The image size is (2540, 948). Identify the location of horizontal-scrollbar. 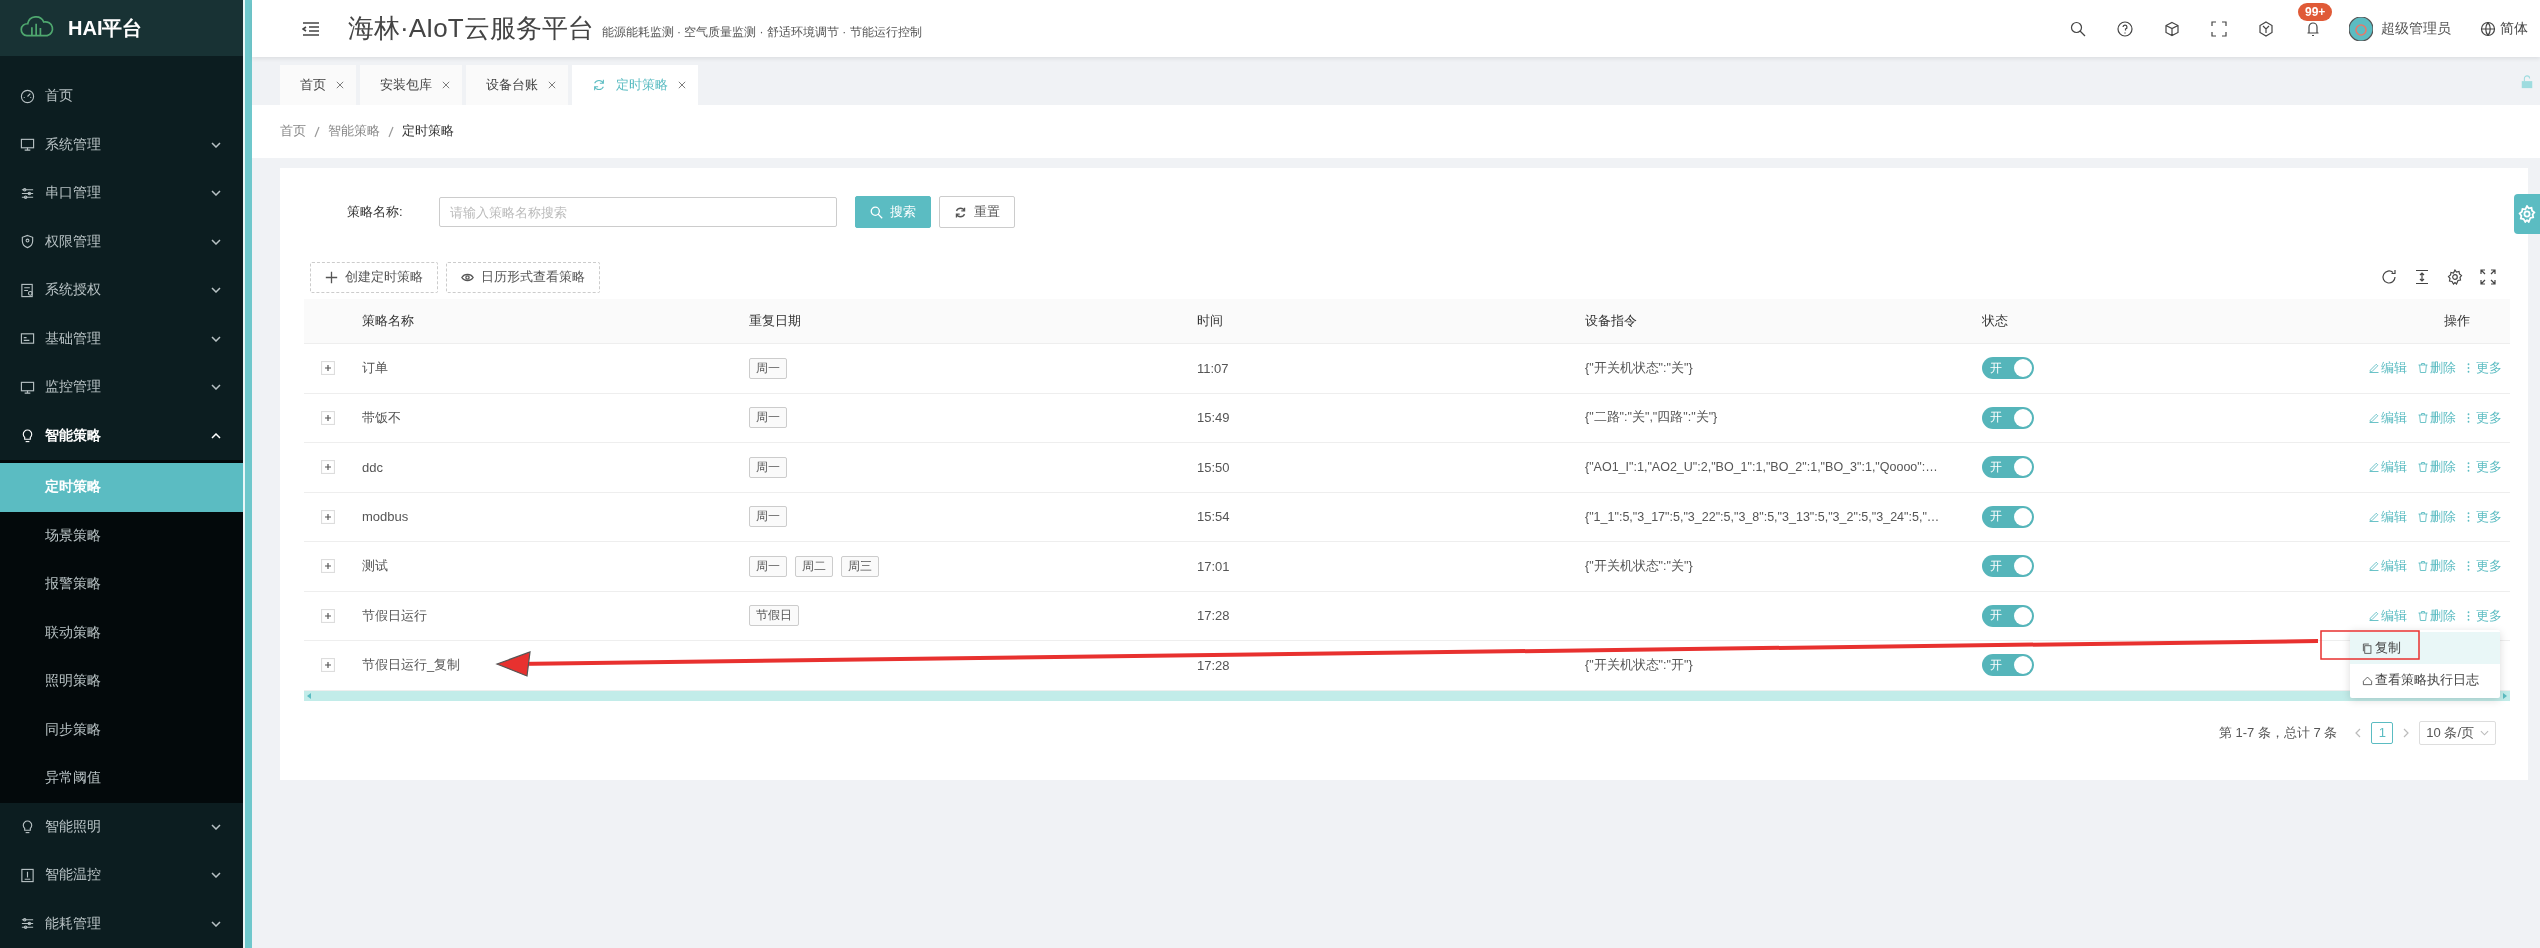
(1407, 695).